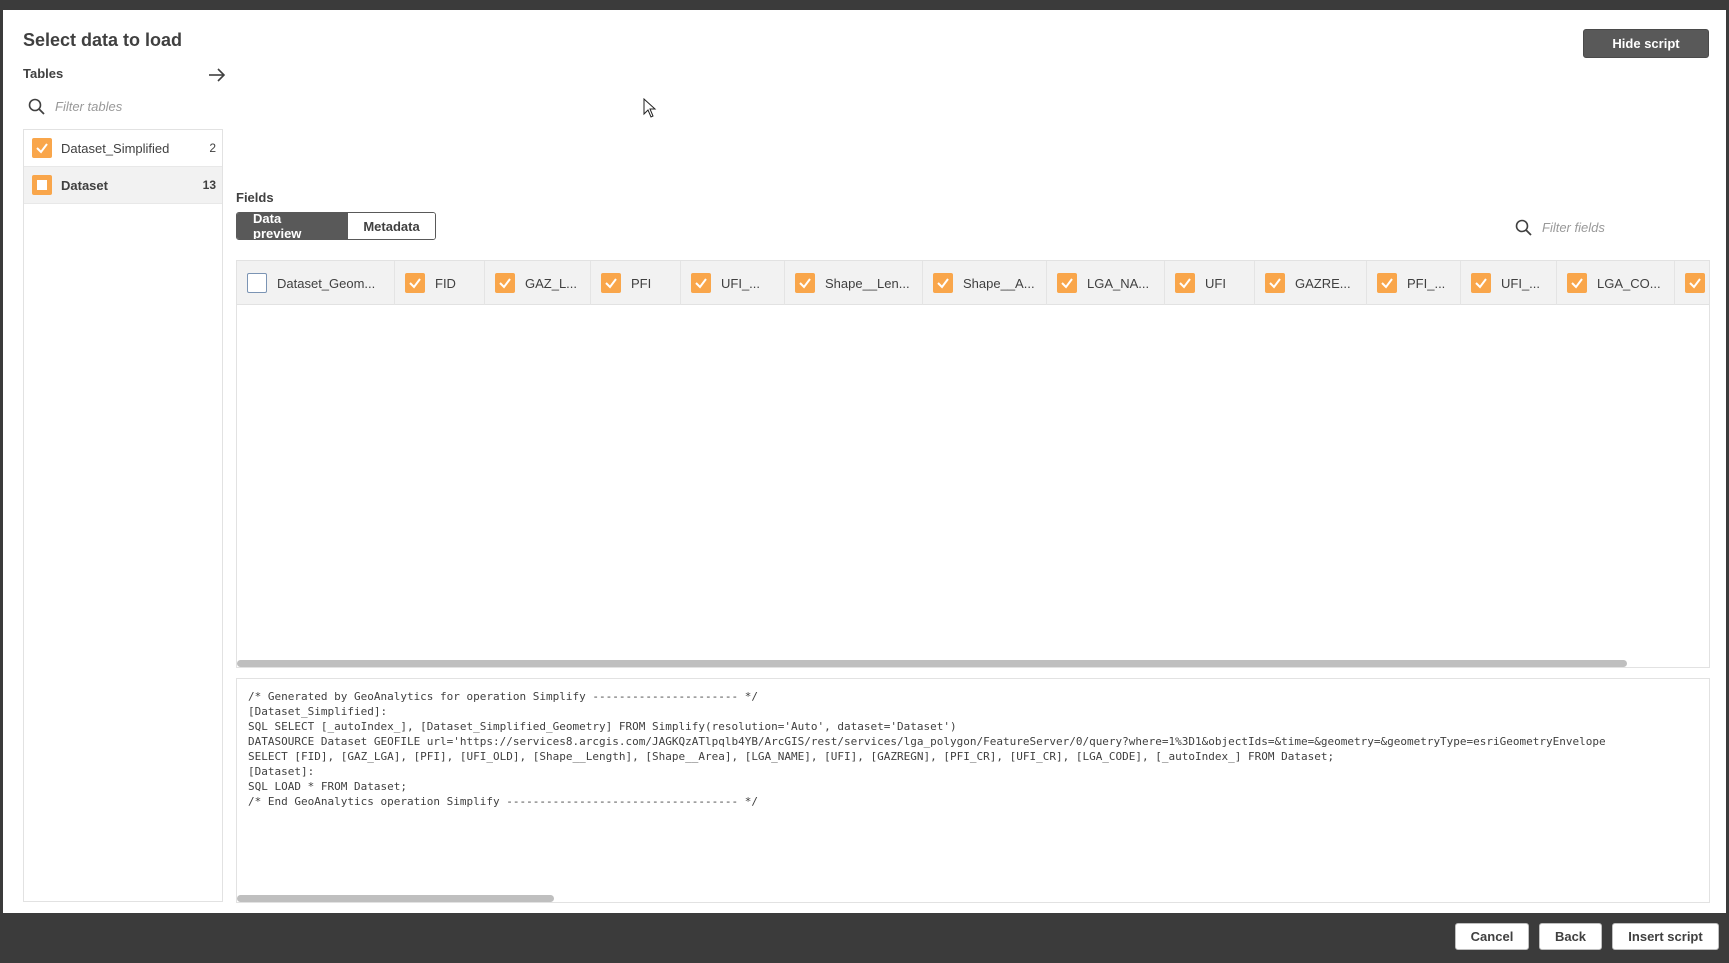 The width and height of the screenshot is (1729, 963). What do you see at coordinates (1665, 936) in the screenshot?
I see `insert-script-button: Insert script` at bounding box center [1665, 936].